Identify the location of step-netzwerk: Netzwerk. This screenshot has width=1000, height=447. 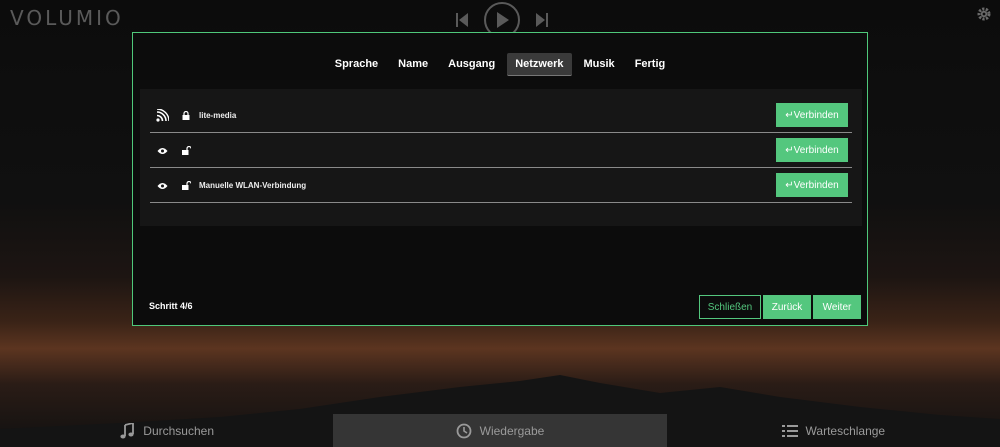
(539, 64).